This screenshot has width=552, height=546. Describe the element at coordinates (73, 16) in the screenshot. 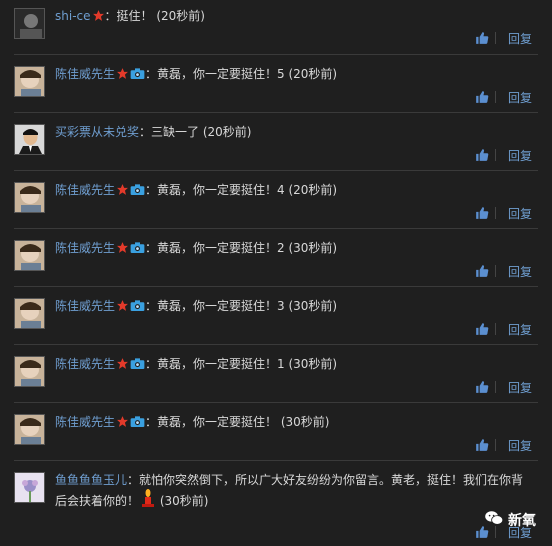

I see `username: shi-ce` at that location.